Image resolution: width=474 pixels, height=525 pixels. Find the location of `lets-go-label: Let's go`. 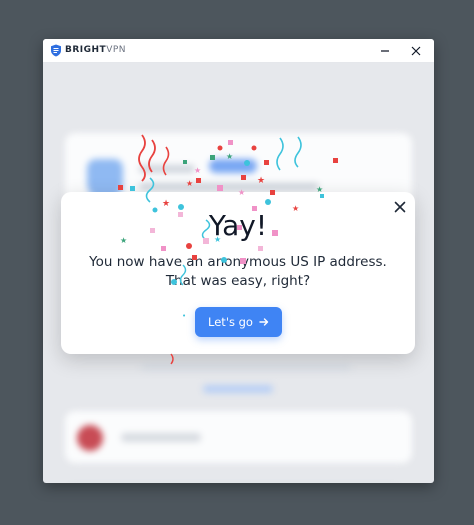

lets-go-label: Let's go is located at coordinates (230, 322).